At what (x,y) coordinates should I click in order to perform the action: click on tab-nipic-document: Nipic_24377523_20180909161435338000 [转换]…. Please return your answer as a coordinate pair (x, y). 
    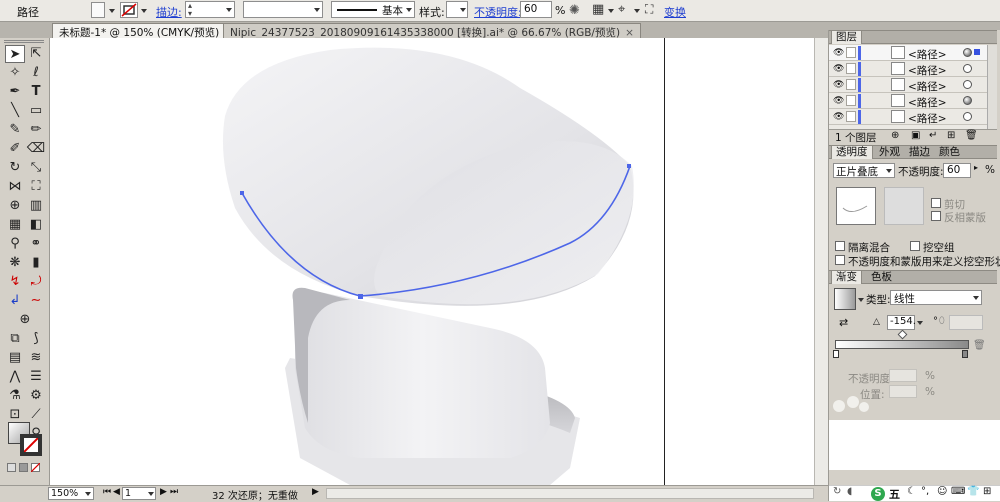
    Looking at the image, I should click on (432, 31).